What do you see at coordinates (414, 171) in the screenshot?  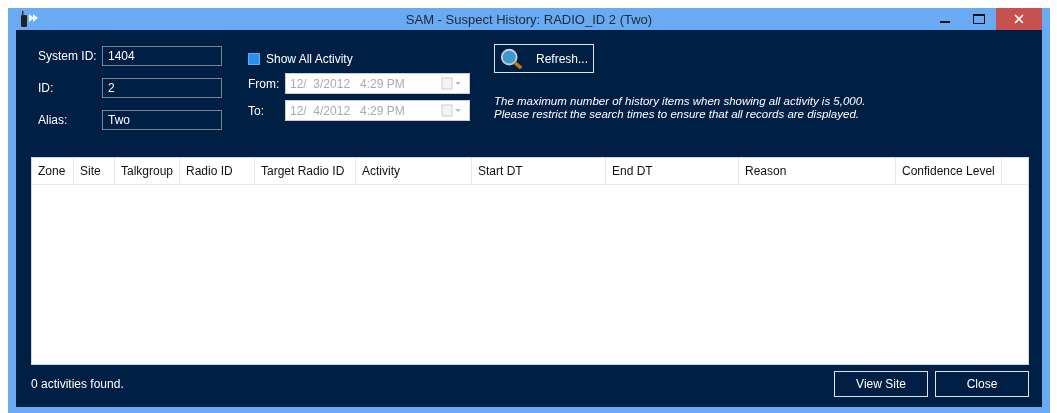 I see `column-header: Activity` at bounding box center [414, 171].